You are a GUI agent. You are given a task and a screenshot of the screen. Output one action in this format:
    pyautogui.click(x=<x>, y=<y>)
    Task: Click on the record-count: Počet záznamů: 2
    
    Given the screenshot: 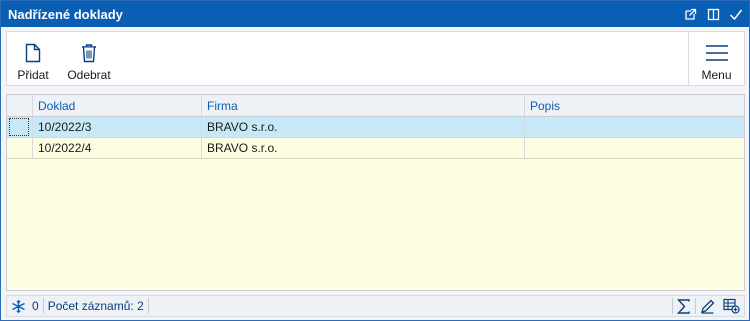 What is the action you would take?
    pyautogui.click(x=95, y=306)
    